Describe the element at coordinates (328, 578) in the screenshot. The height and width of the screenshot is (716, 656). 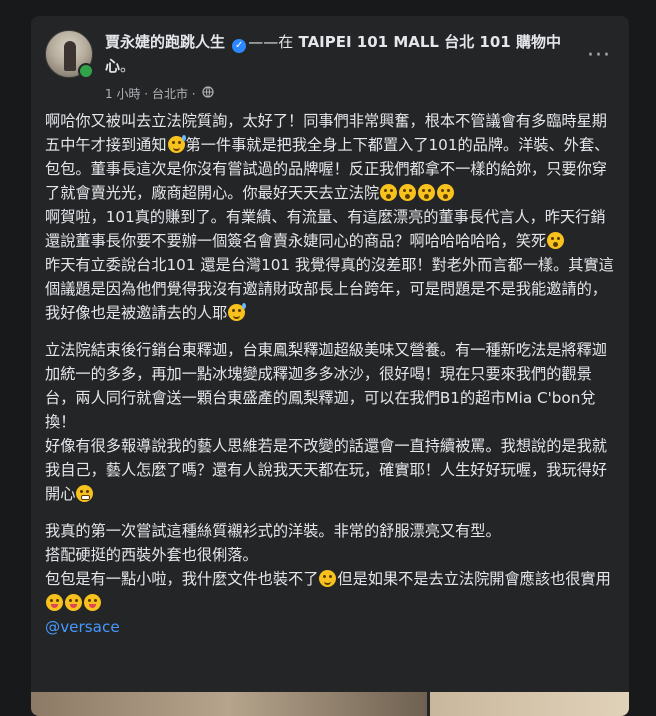
I see `smiling-face-emoji` at that location.